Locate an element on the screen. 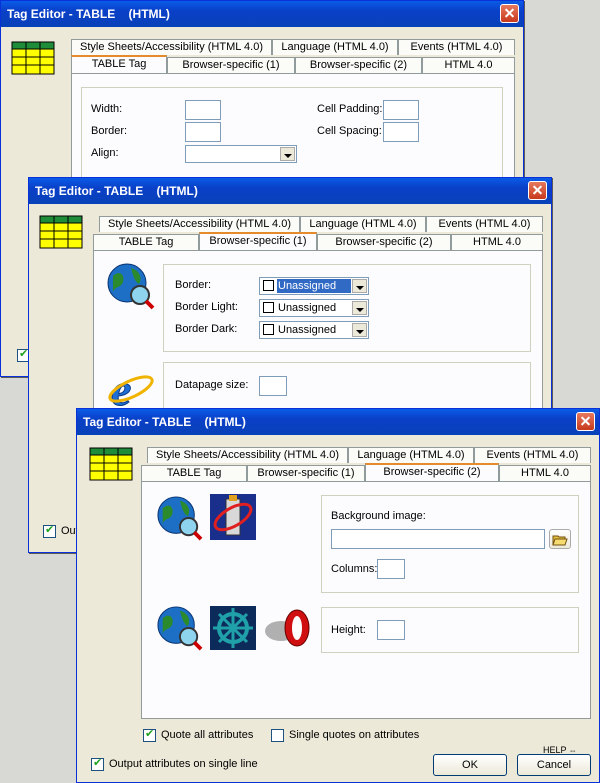  single-quotes-label: Single quotes on attributes is located at coordinates (354, 735).